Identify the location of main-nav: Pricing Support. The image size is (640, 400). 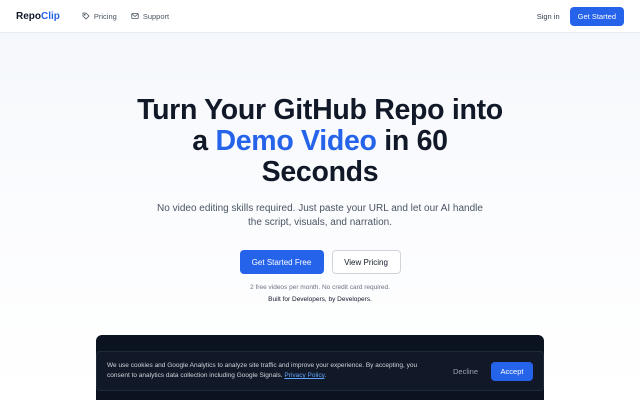
(125, 16).